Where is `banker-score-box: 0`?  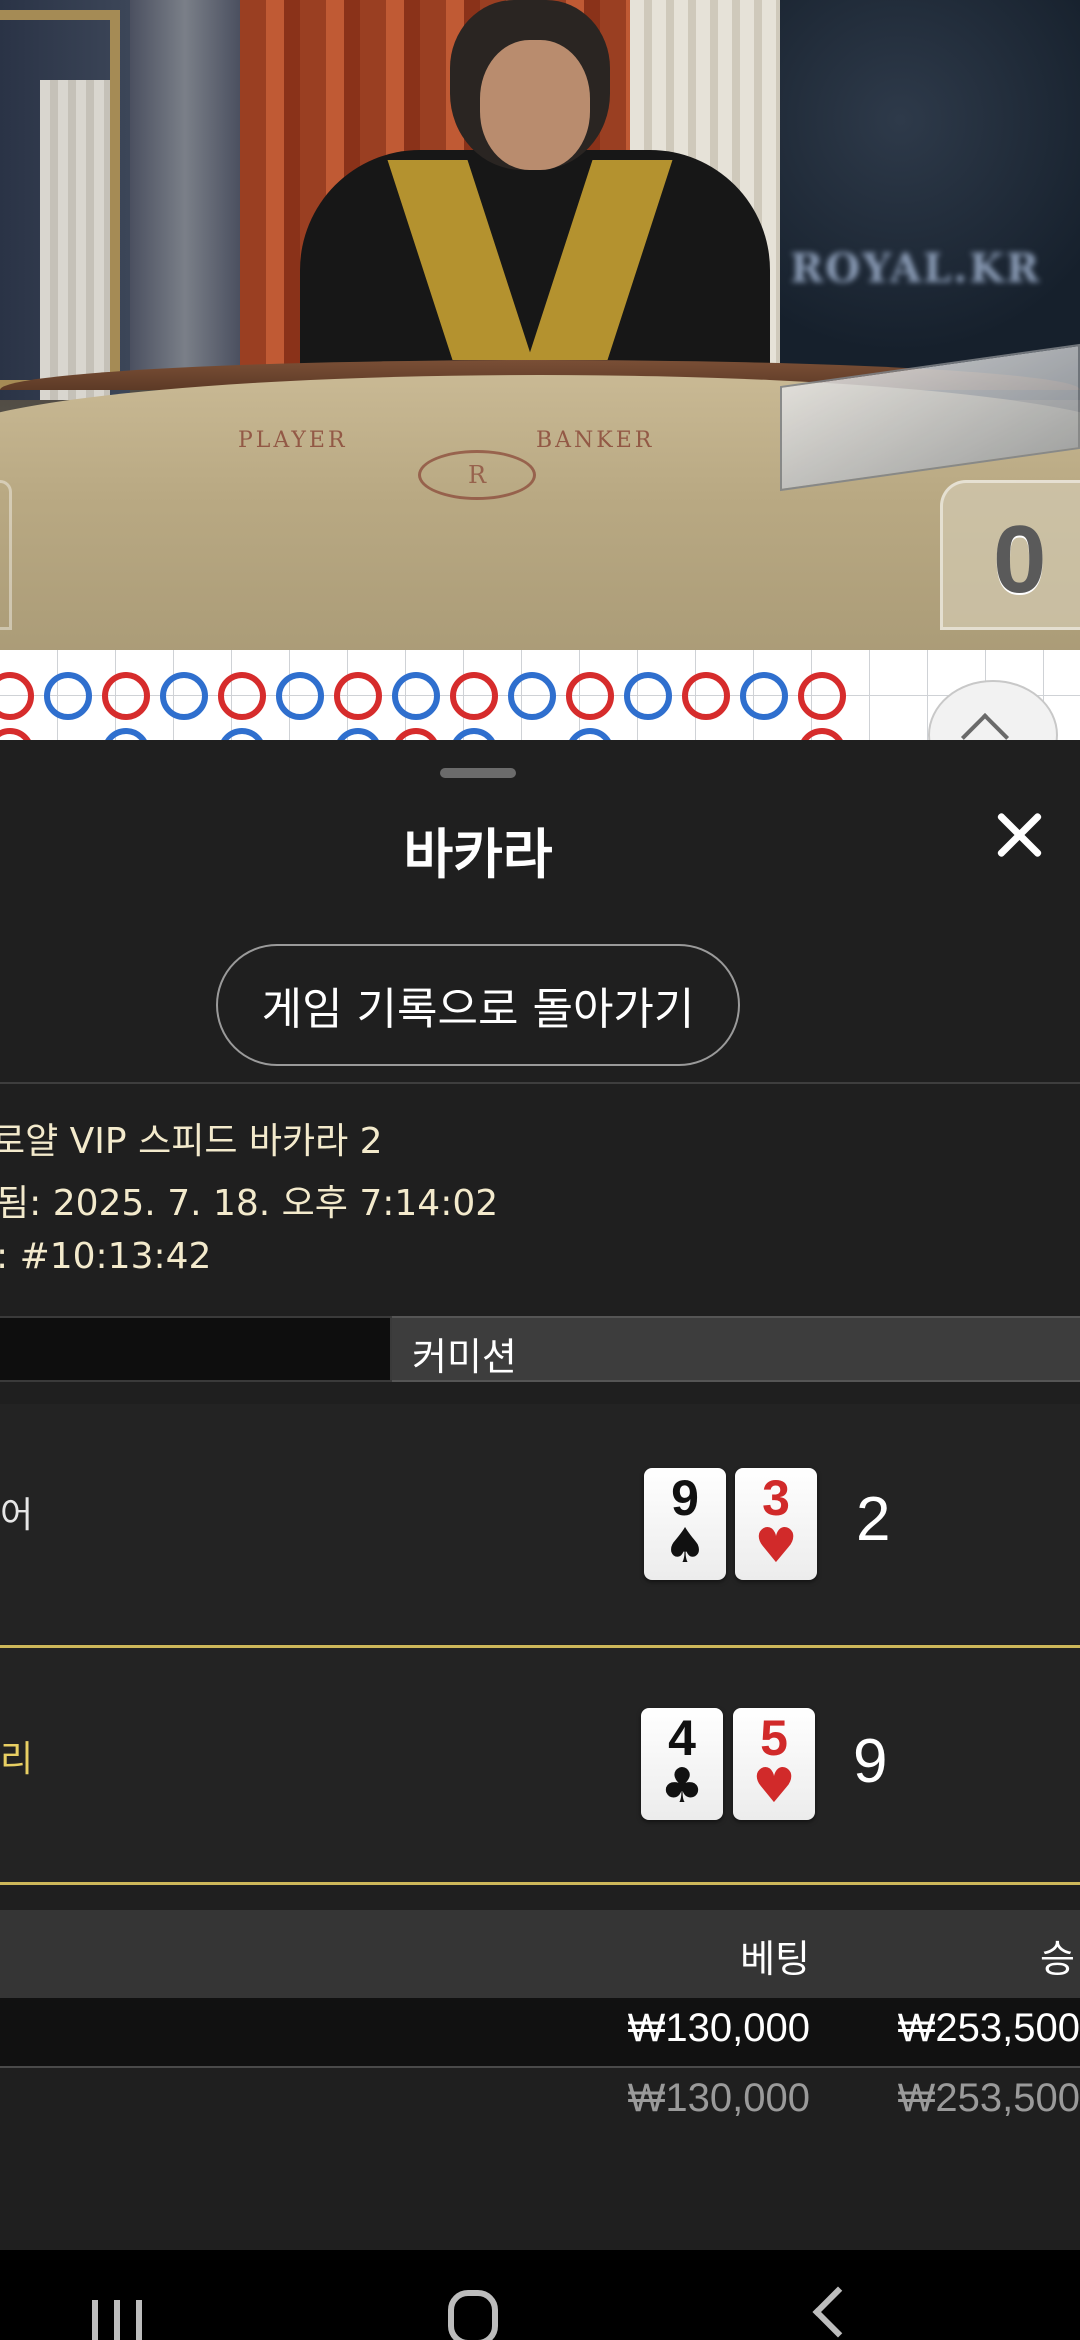
banker-score-box: 0 is located at coordinates (1010, 555).